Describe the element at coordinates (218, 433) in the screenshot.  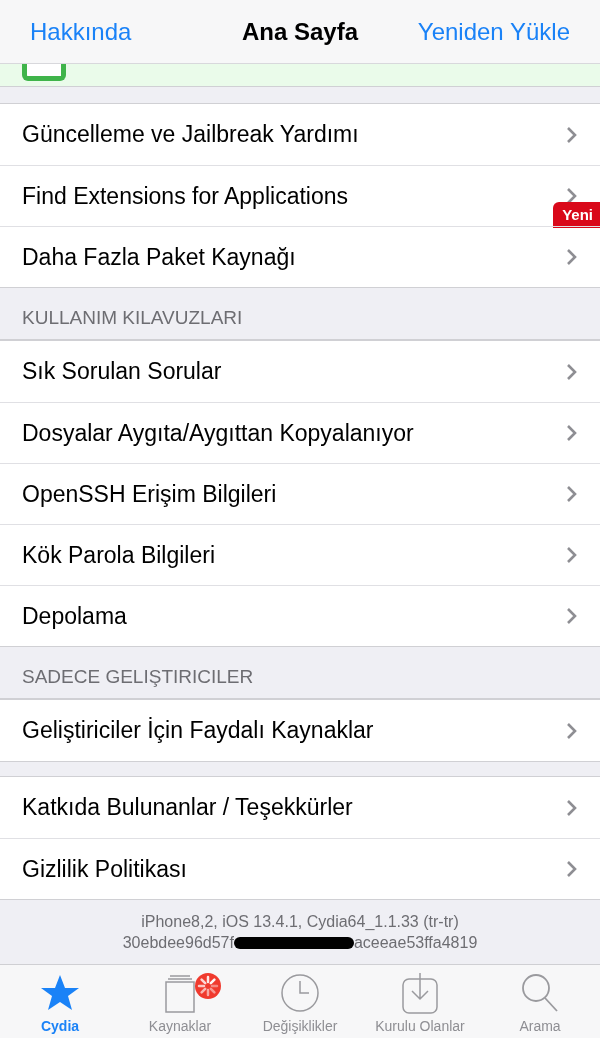
I see `row-label: Dosyalar Aygıta/Aygıttan Kopyalanıyor` at that location.